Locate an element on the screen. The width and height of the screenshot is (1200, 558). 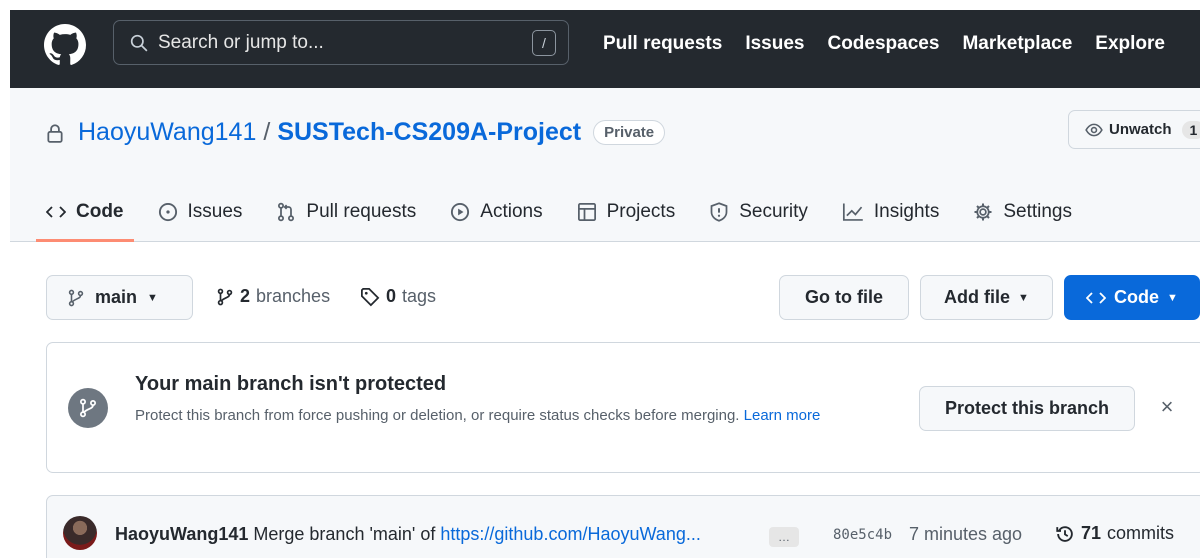
tag-icon is located at coordinates (370, 297).